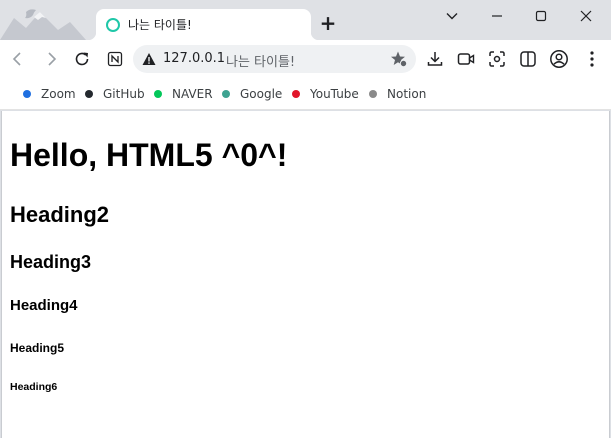 The image size is (611, 438). What do you see at coordinates (399, 59) in the screenshot?
I see `bookmark-star-icon` at bounding box center [399, 59].